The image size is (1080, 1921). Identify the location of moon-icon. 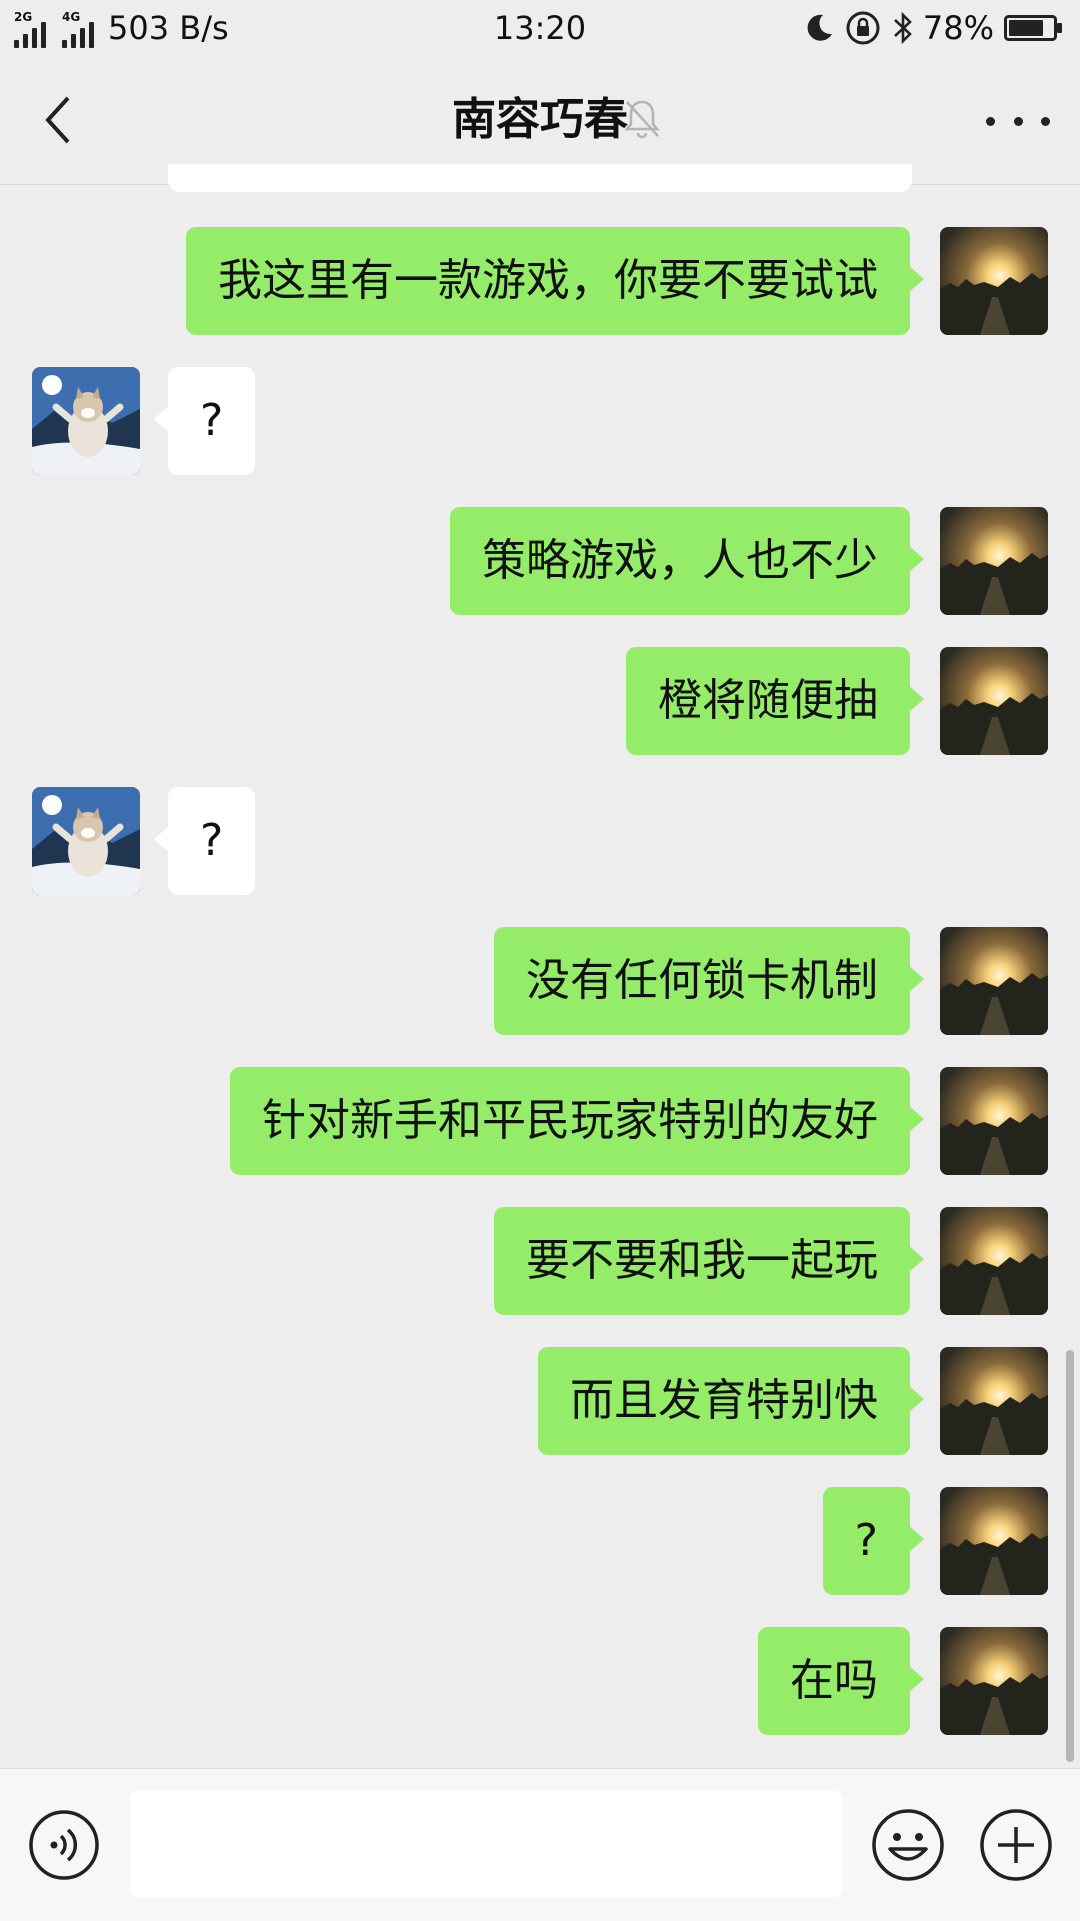
(819, 27).